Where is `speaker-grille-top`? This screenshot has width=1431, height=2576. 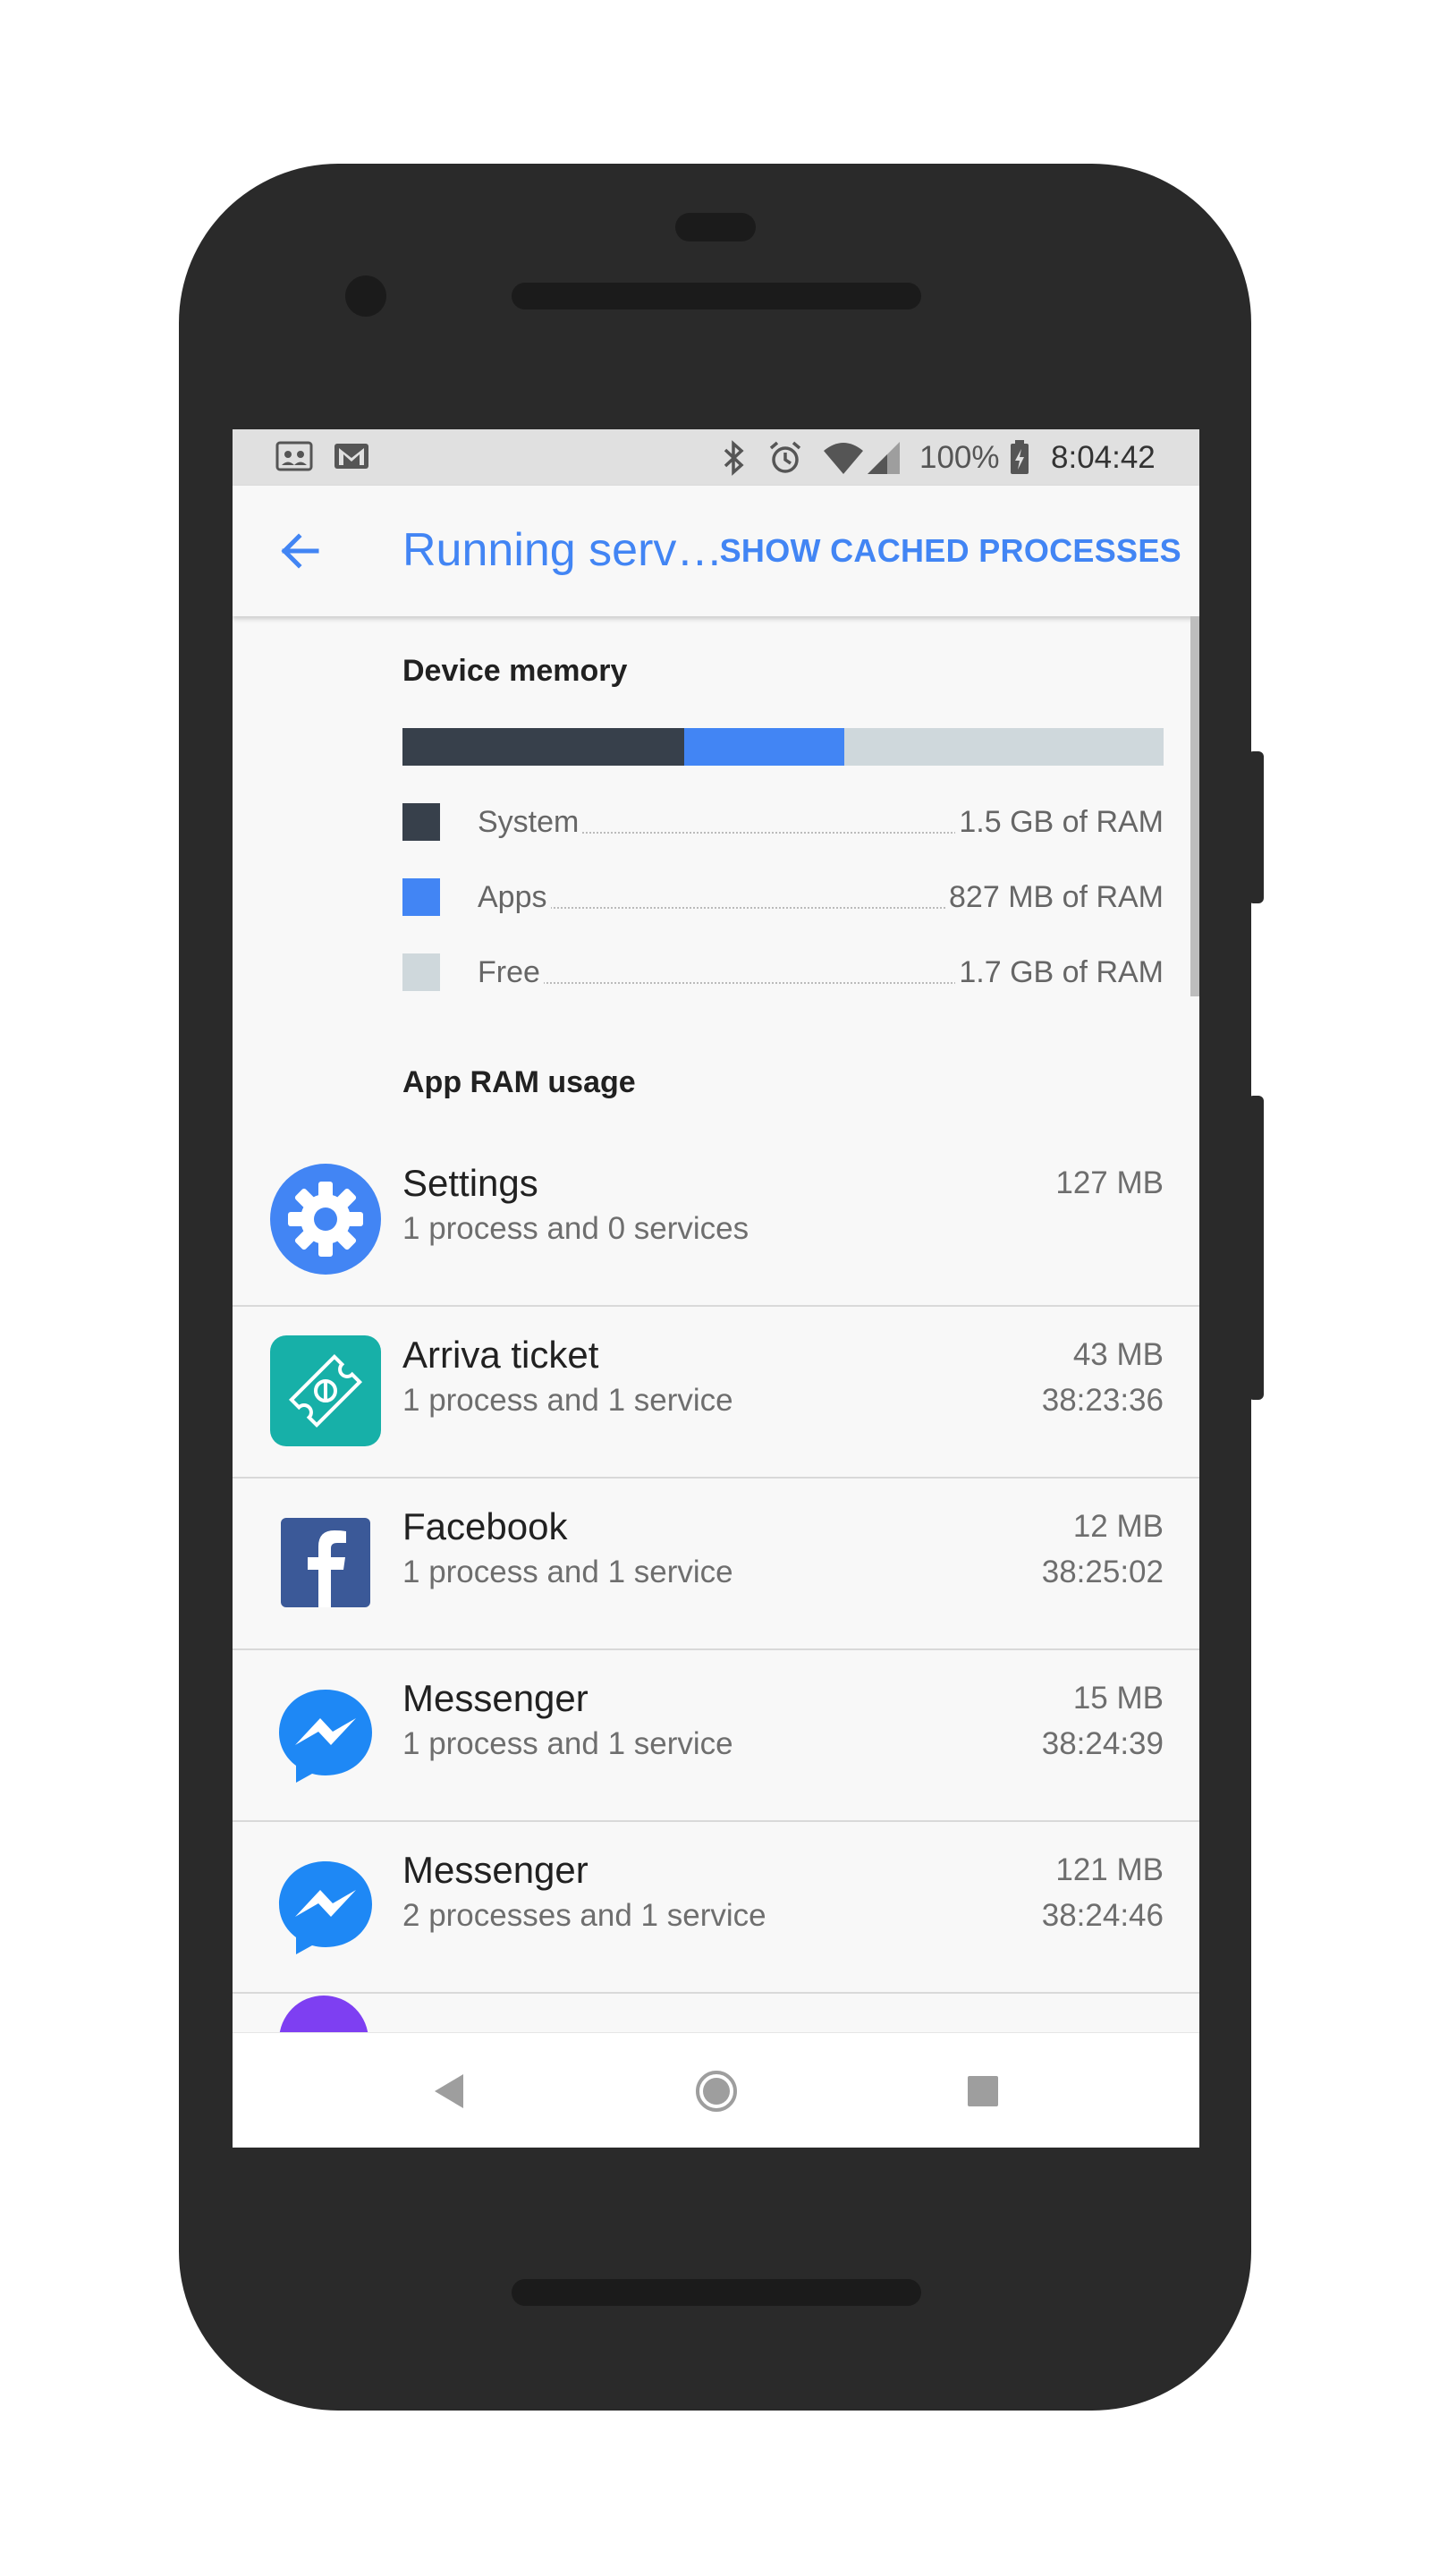
speaker-grille-top is located at coordinates (717, 296).